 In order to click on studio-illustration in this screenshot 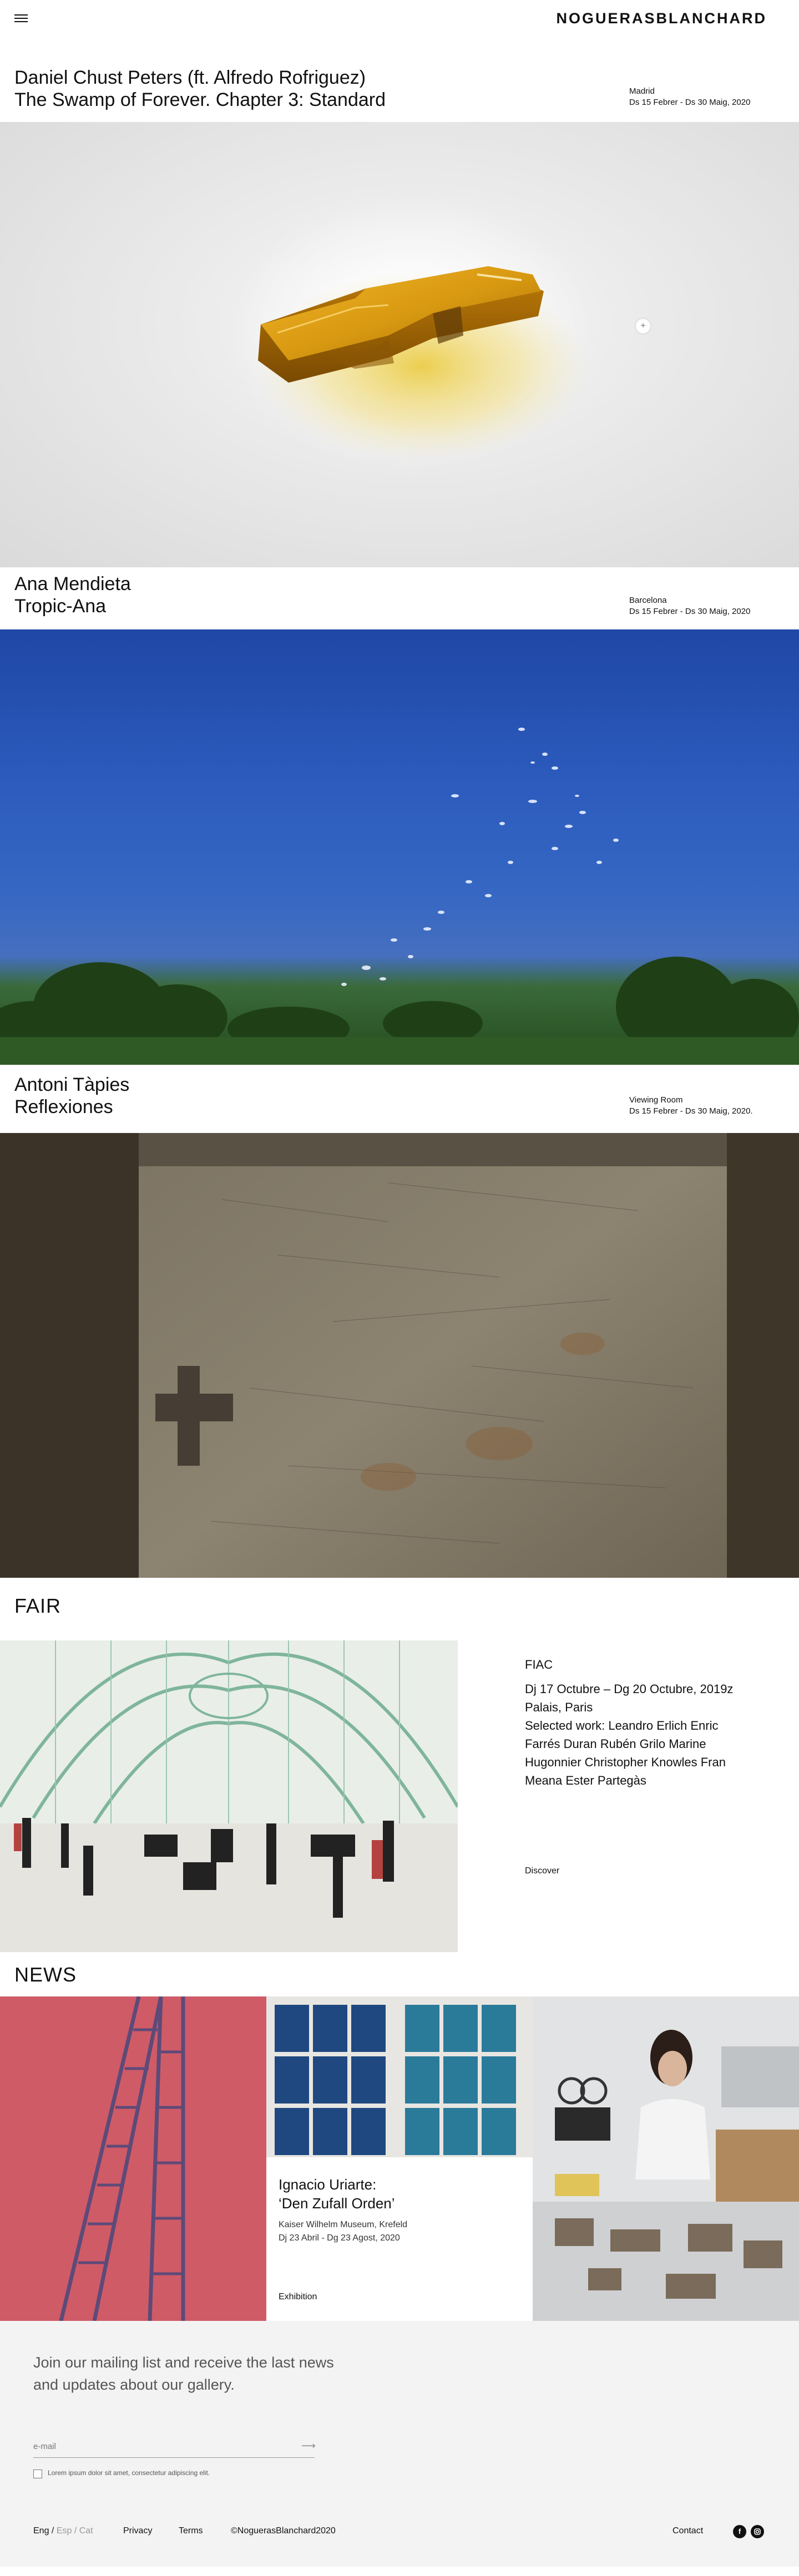, I will do `click(666, 2158)`.